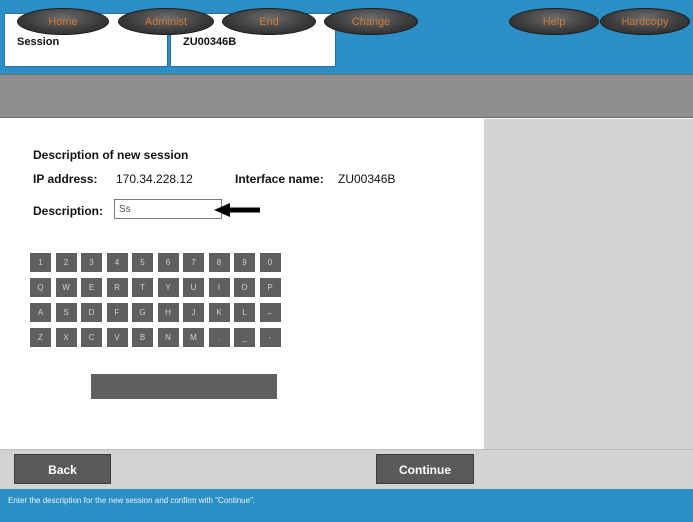 This screenshot has width=693, height=522. Describe the element at coordinates (40, 287) in the screenshot. I see `key-q: Q` at that location.